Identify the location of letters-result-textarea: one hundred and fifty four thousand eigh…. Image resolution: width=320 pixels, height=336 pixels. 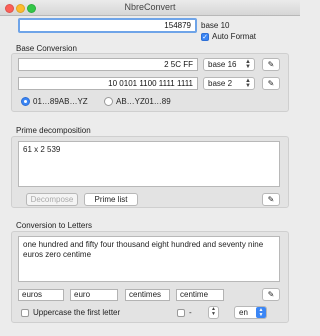
(149, 259).